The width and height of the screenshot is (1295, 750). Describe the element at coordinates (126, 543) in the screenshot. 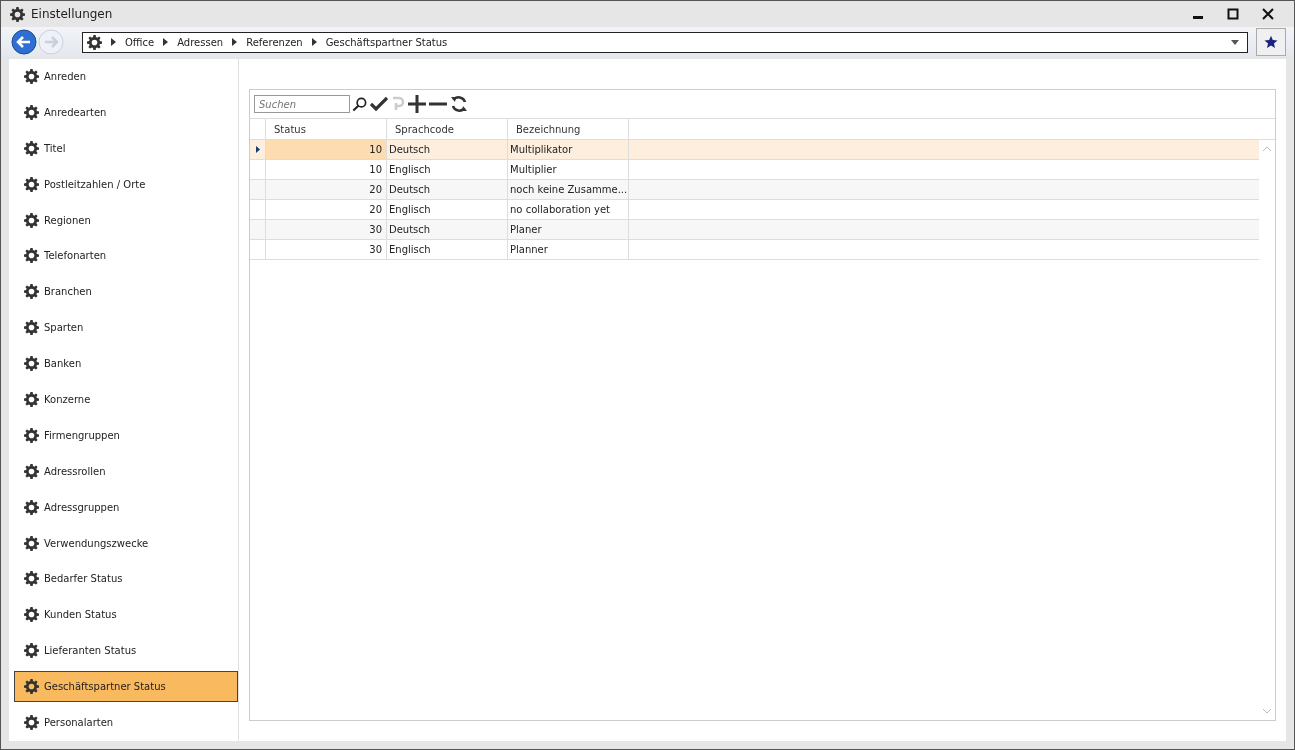

I see `sidebar-item: Verwendungszwecke` at that location.